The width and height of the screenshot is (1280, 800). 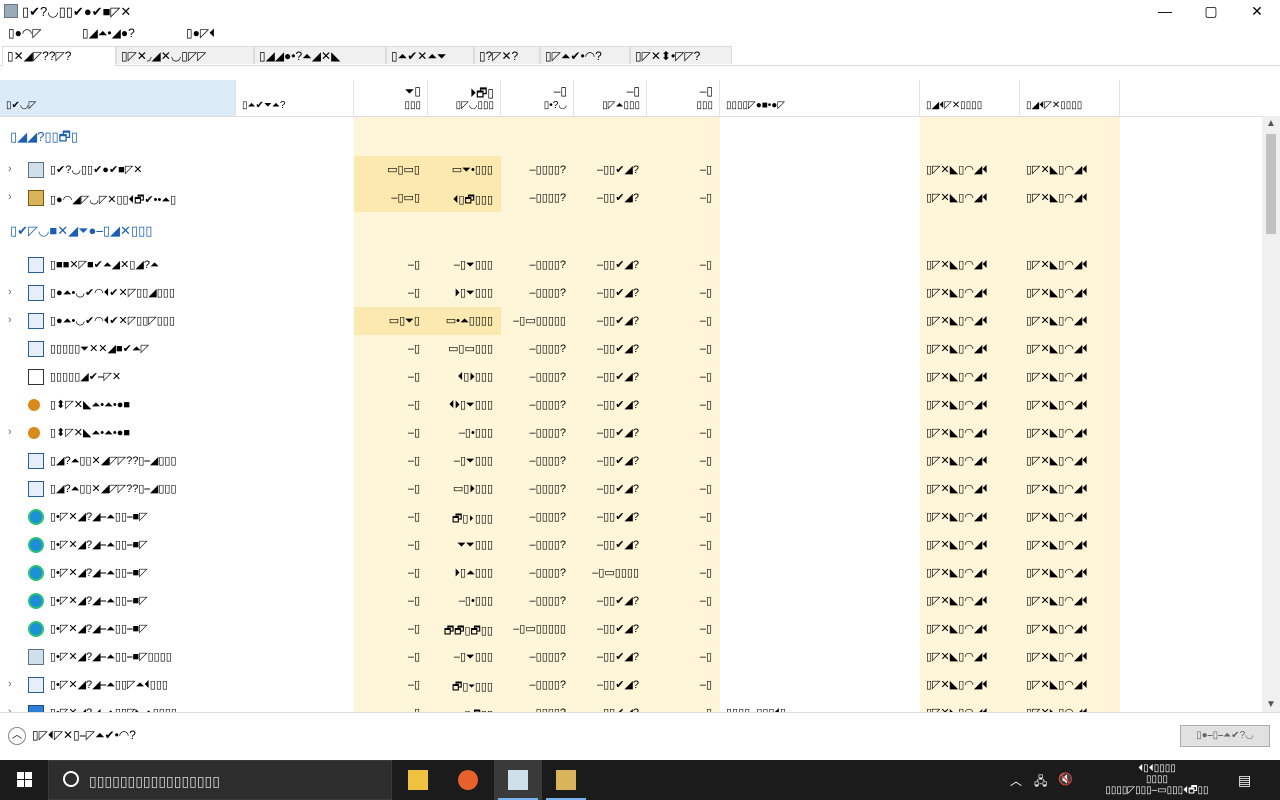 What do you see at coordinates (475, 601) in the screenshot?
I see `metric-cell: –▯•▯▯▯` at bounding box center [475, 601].